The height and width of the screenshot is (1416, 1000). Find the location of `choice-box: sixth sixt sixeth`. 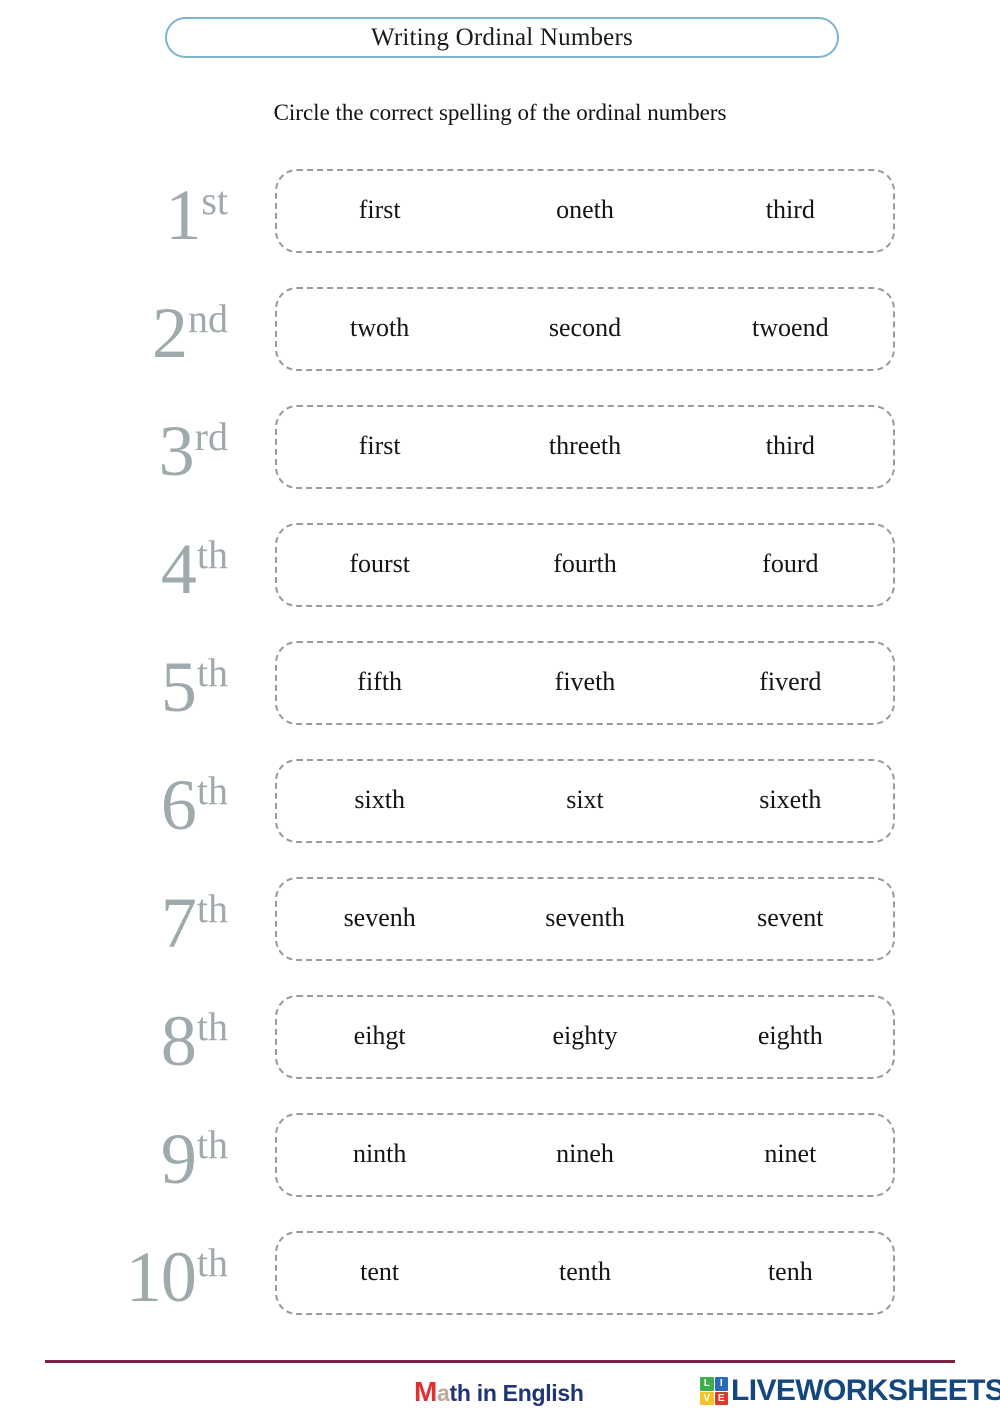

choice-box: sixth sixt sixeth is located at coordinates (585, 801).